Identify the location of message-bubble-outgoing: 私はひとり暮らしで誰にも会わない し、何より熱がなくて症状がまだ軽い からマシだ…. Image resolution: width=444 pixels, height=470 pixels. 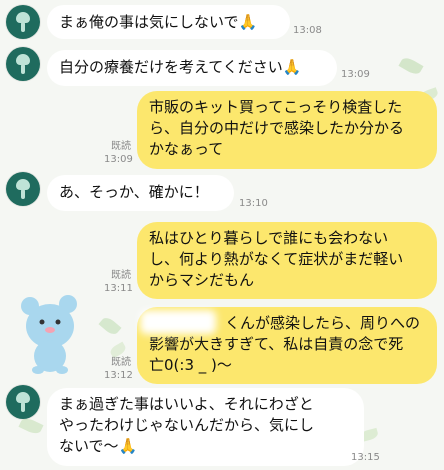
(287, 260).